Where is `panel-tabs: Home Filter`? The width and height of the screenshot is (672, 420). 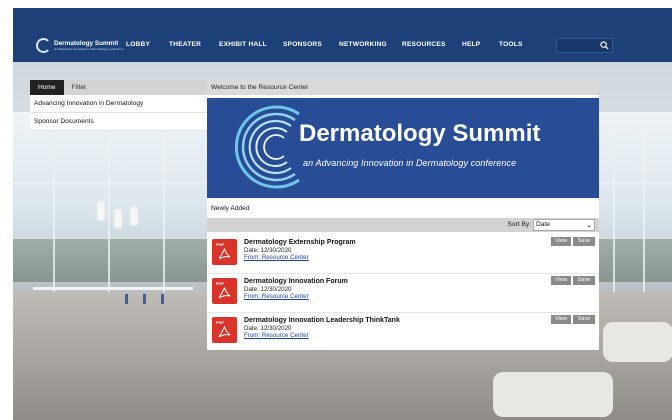 panel-tabs: Home Filter is located at coordinates (118, 87).